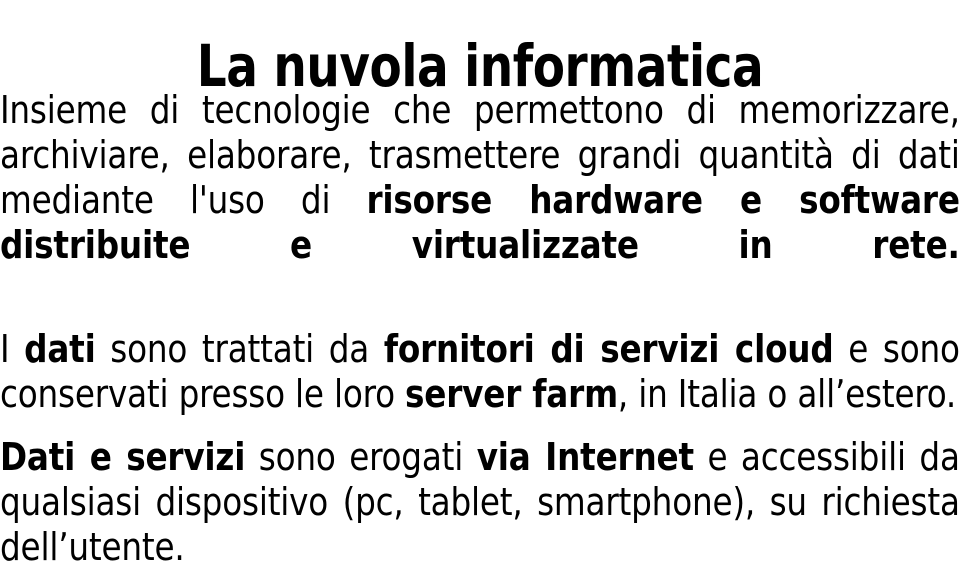  What do you see at coordinates (608, 349) in the screenshot?
I see `emphasis-run: fornitori di servizi cloud` at bounding box center [608, 349].